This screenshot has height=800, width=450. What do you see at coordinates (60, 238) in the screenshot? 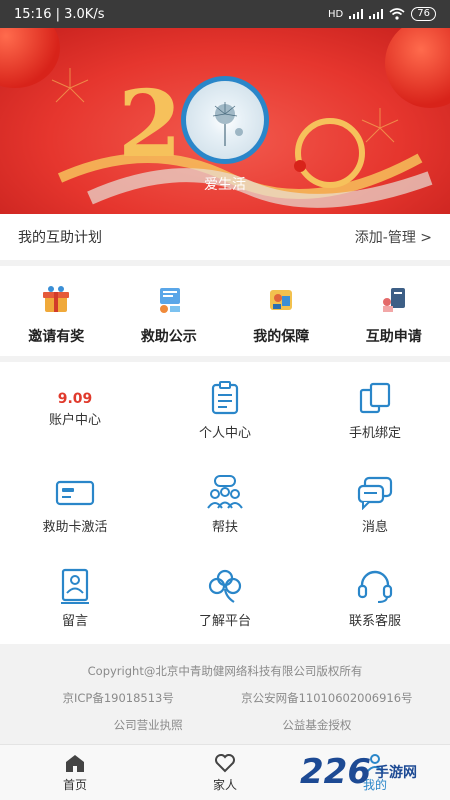
I see `plan-title: 我的互助计划` at bounding box center [60, 238].